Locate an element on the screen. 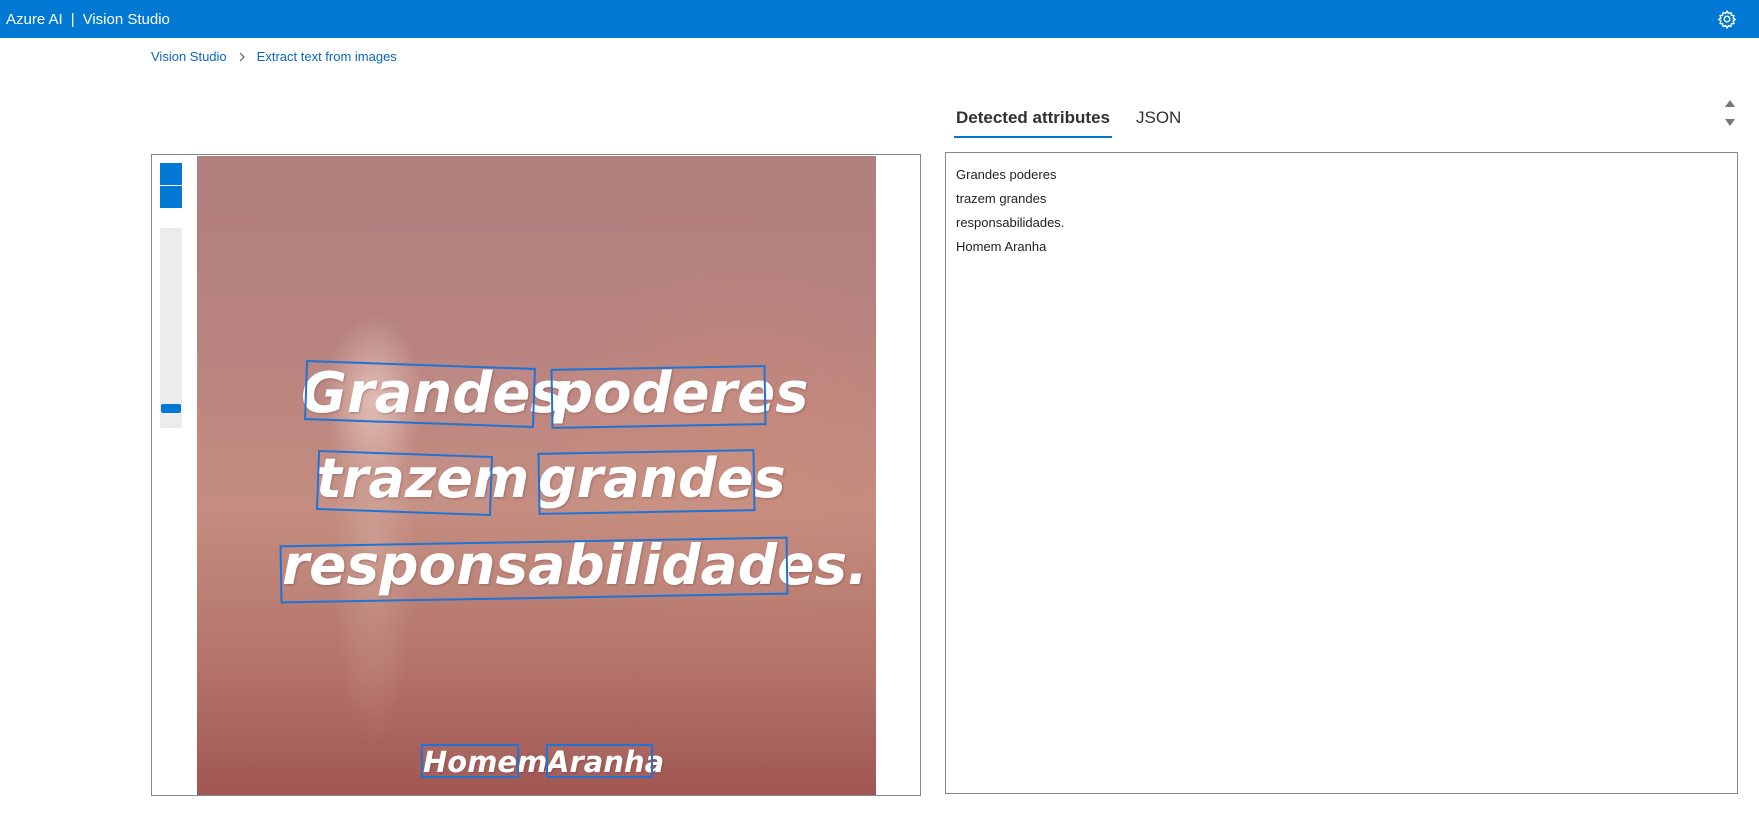 This screenshot has width=1759, height=826. scroll-down-icon is located at coordinates (1730, 122).